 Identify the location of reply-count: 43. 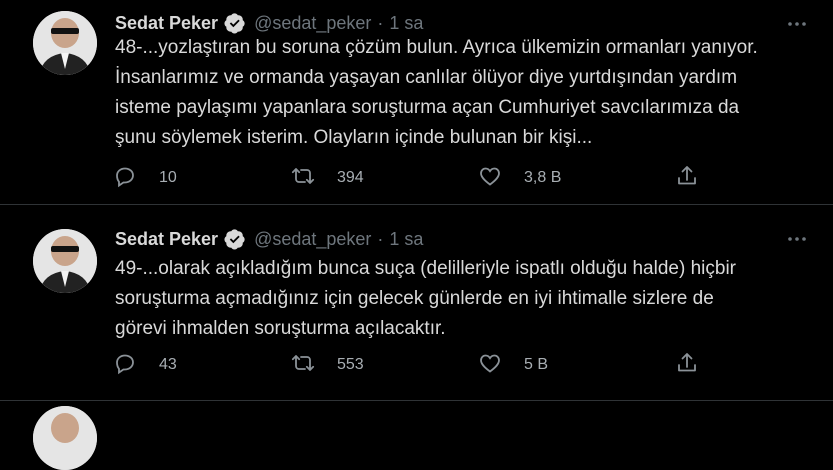
(168, 364).